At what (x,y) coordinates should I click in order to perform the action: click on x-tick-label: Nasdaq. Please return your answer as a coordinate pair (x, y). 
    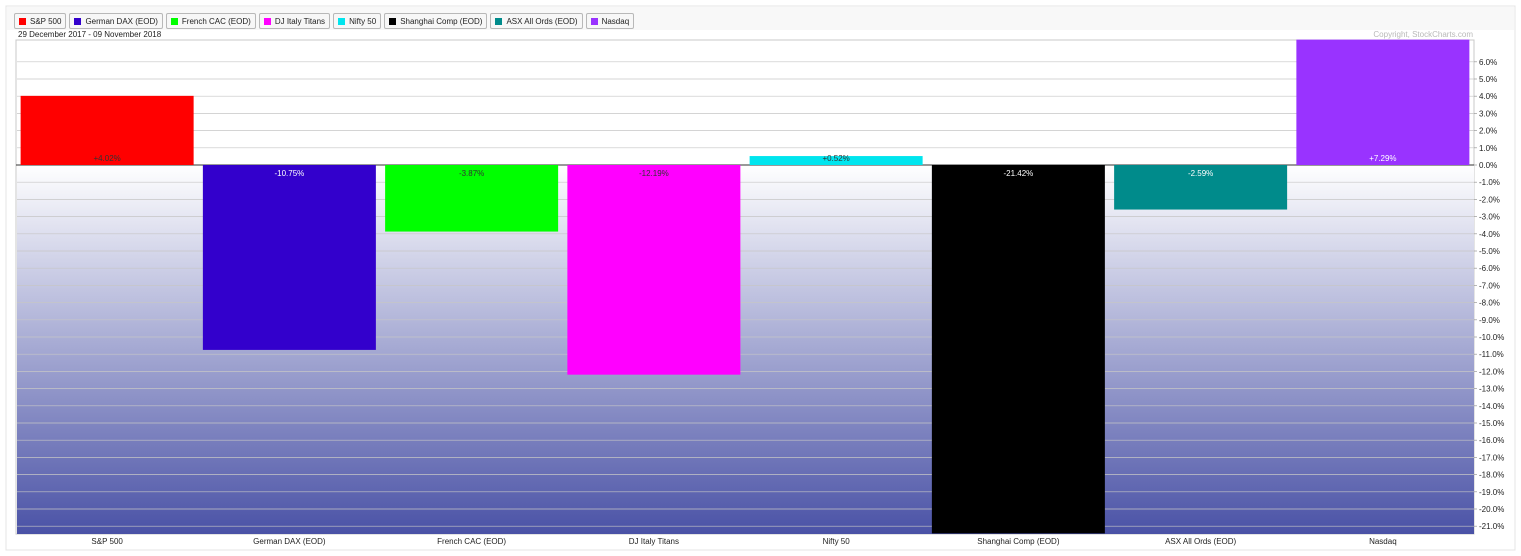
    Looking at the image, I should click on (1383, 541).